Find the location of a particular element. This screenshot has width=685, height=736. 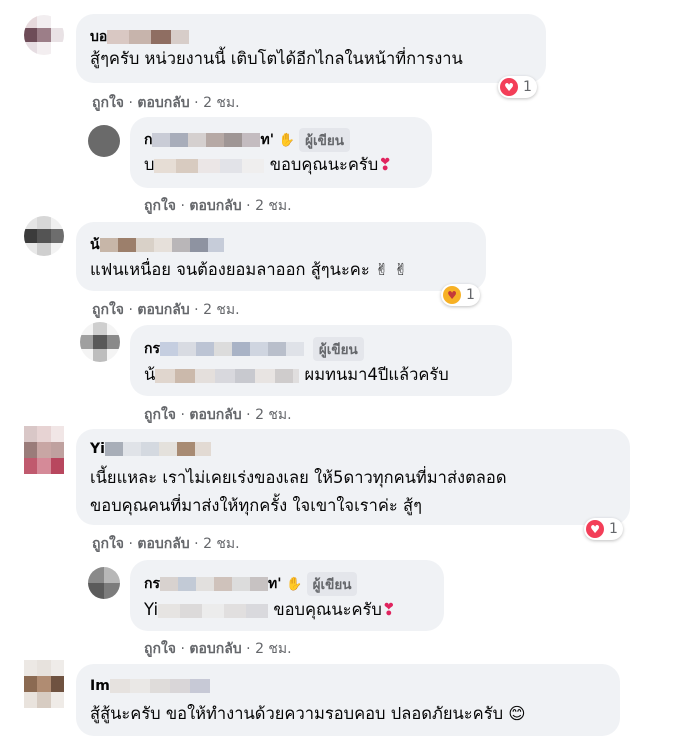

reply-message: ผมทนมา4ปีแล้วครับ is located at coordinates (376, 374).